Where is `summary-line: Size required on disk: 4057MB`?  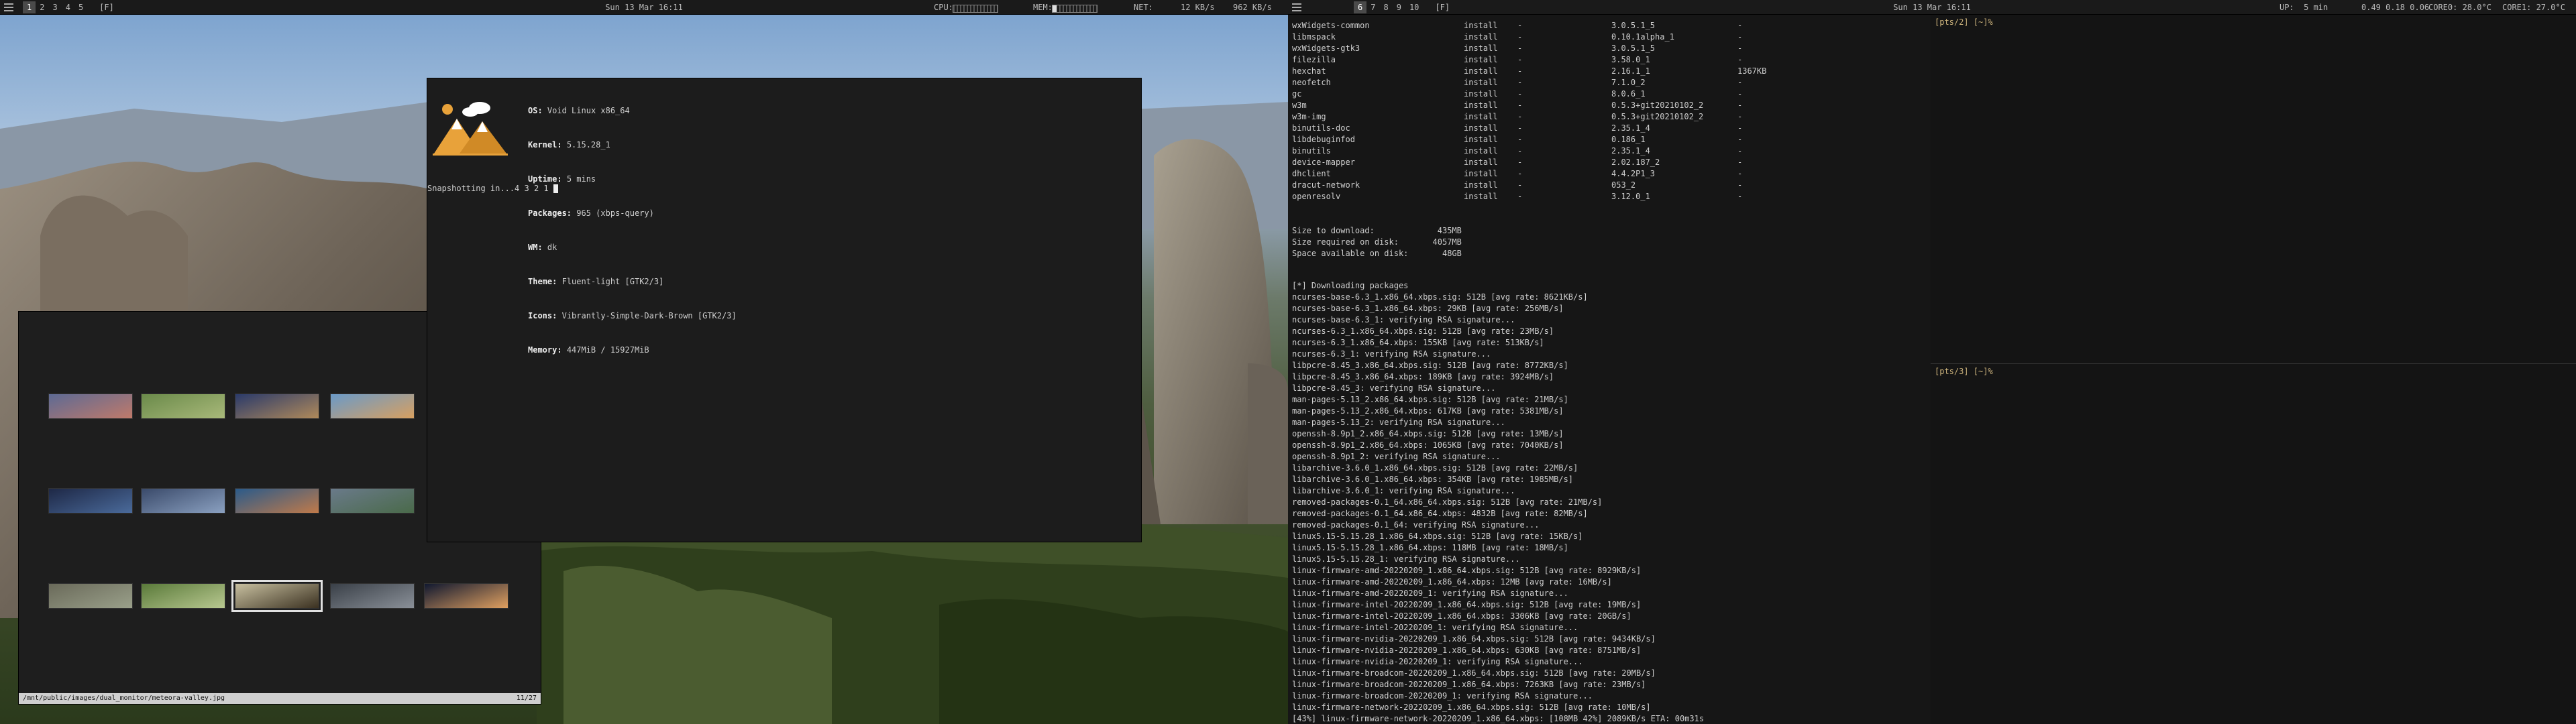
summary-line: Size required on disk: 4057MB is located at coordinates (1377, 242).